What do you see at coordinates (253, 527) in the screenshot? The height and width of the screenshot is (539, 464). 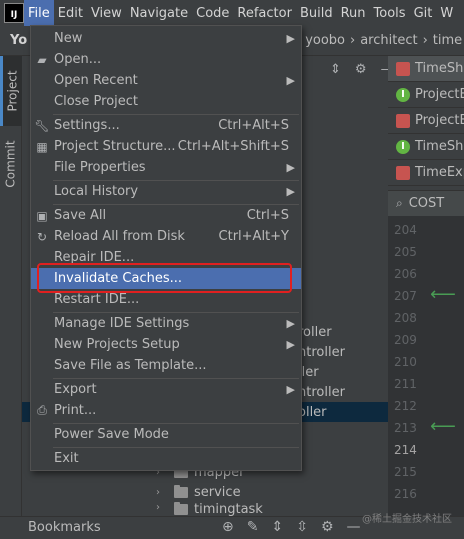 I see `edit-icon: ✎` at bounding box center [253, 527].